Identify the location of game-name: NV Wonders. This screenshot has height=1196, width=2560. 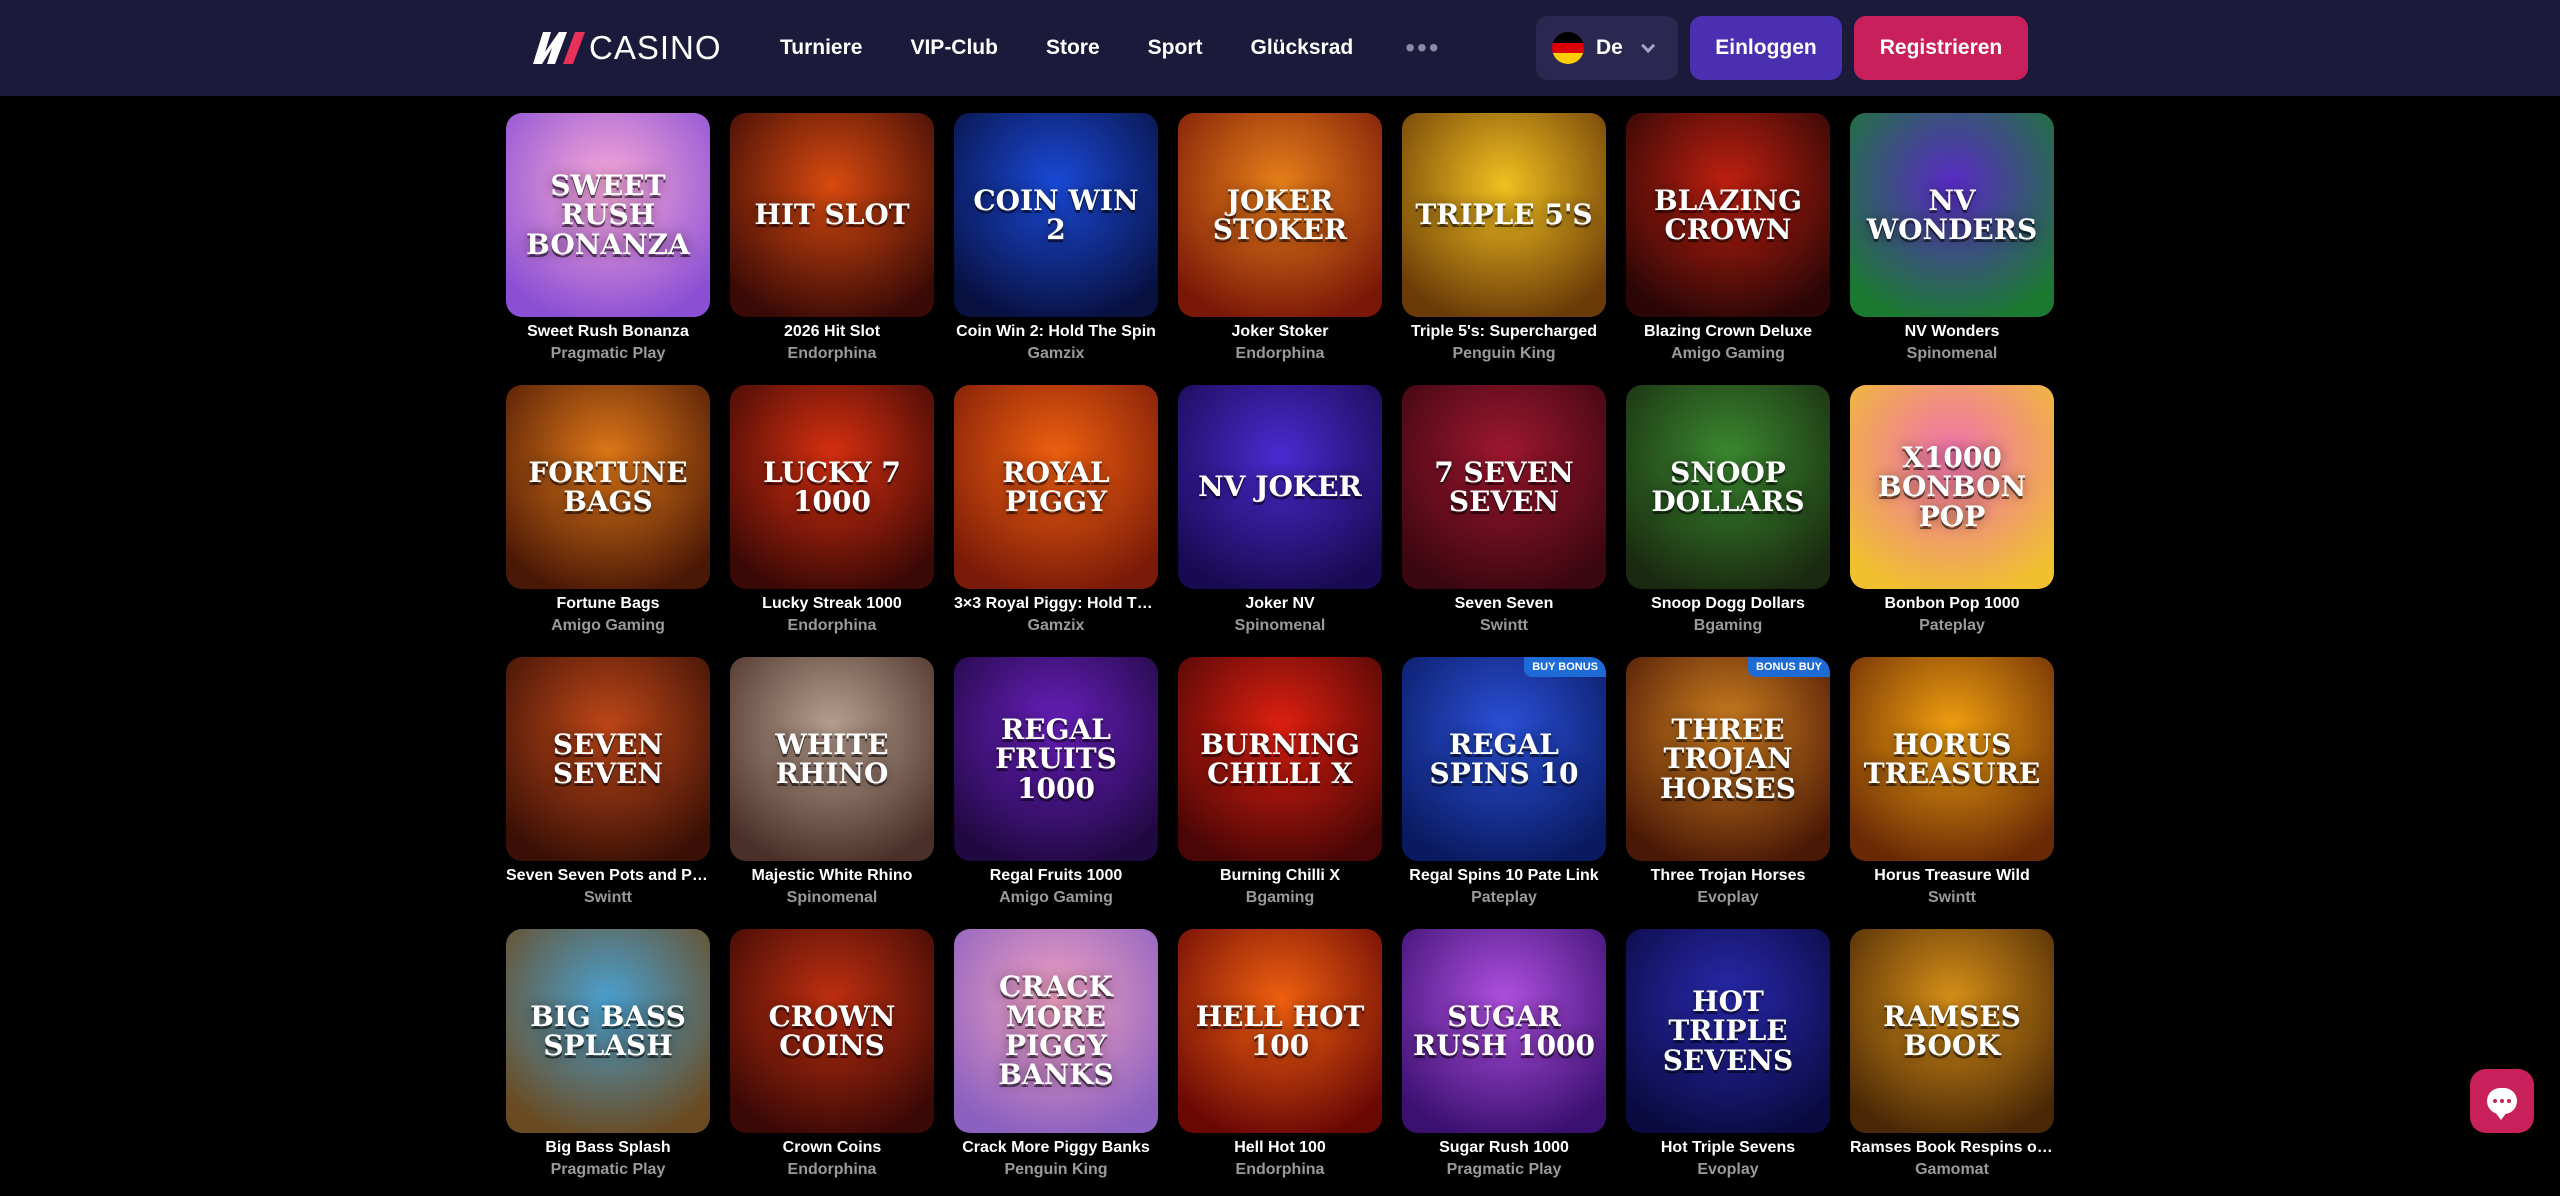
(1952, 332).